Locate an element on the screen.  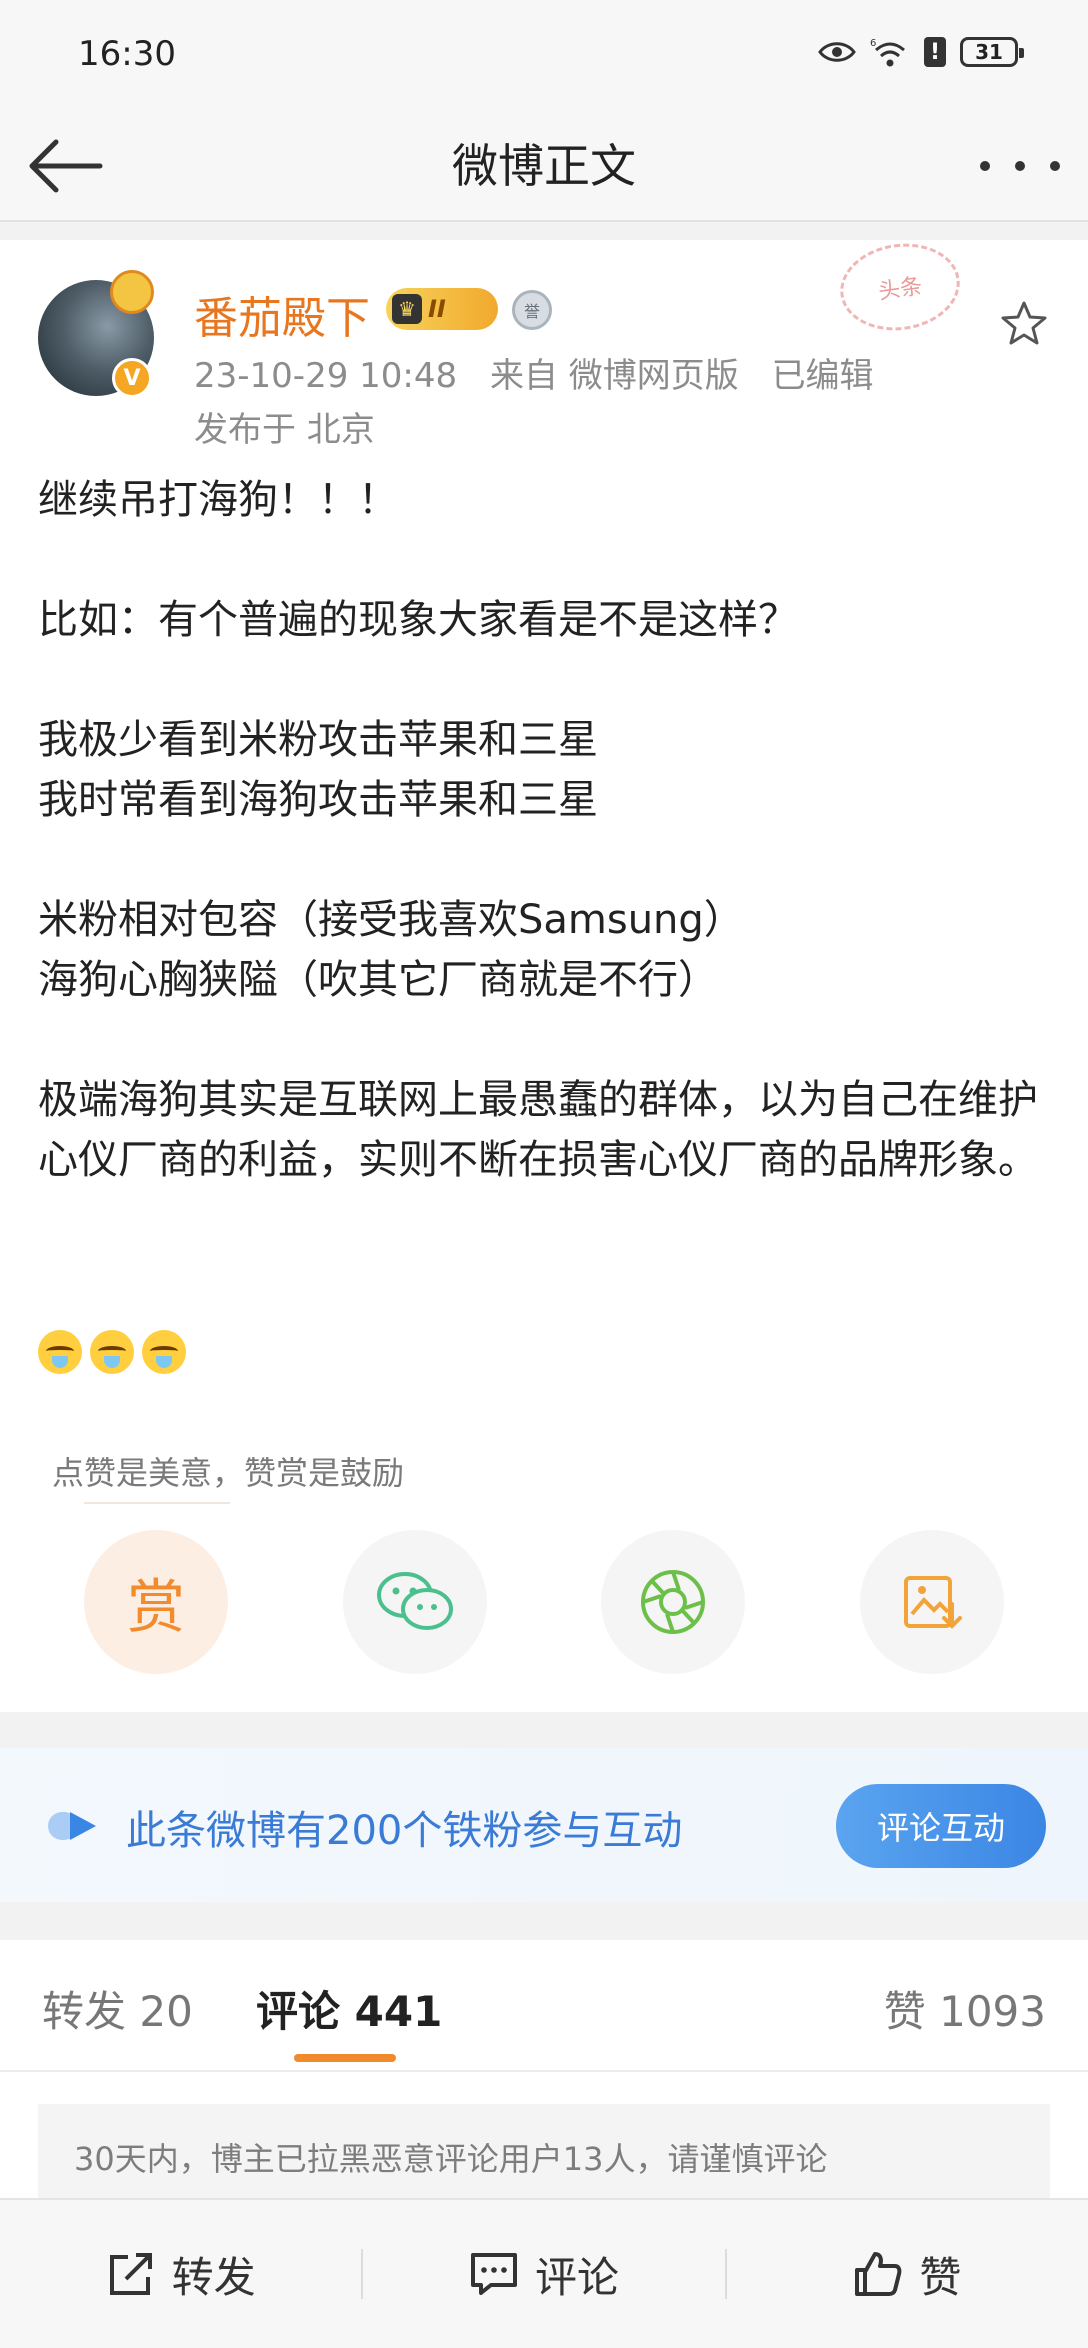
status-time: 16:30 is located at coordinates (127, 54).